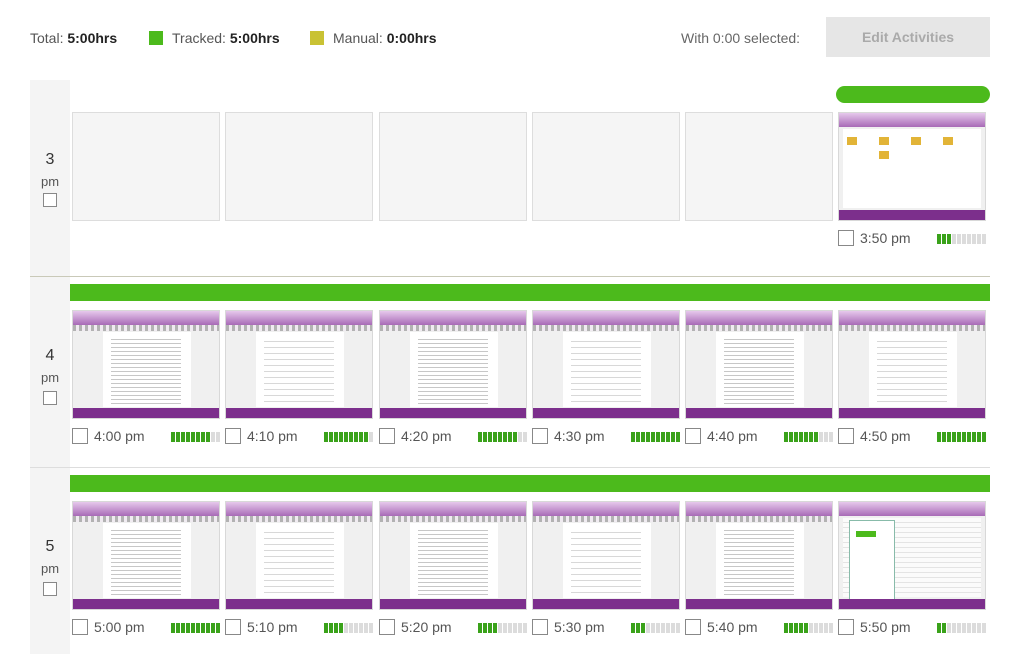 Image resolution: width=1020 pixels, height=654 pixels. I want to click on hour-label: 5 pm, so click(50, 561).